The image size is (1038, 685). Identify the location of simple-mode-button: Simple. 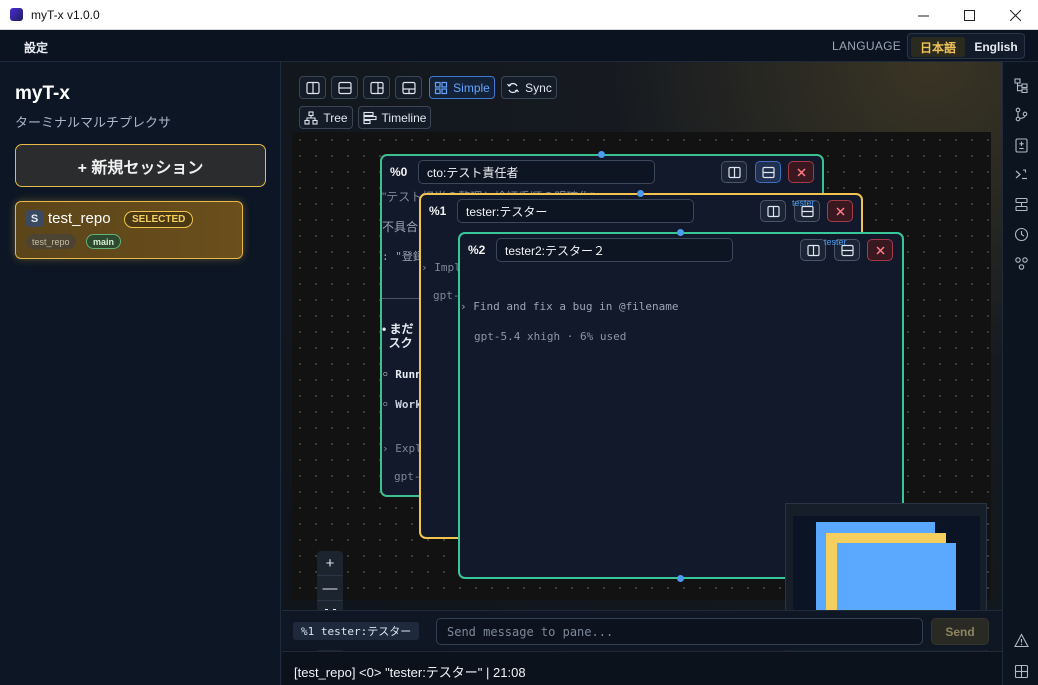
(462, 87).